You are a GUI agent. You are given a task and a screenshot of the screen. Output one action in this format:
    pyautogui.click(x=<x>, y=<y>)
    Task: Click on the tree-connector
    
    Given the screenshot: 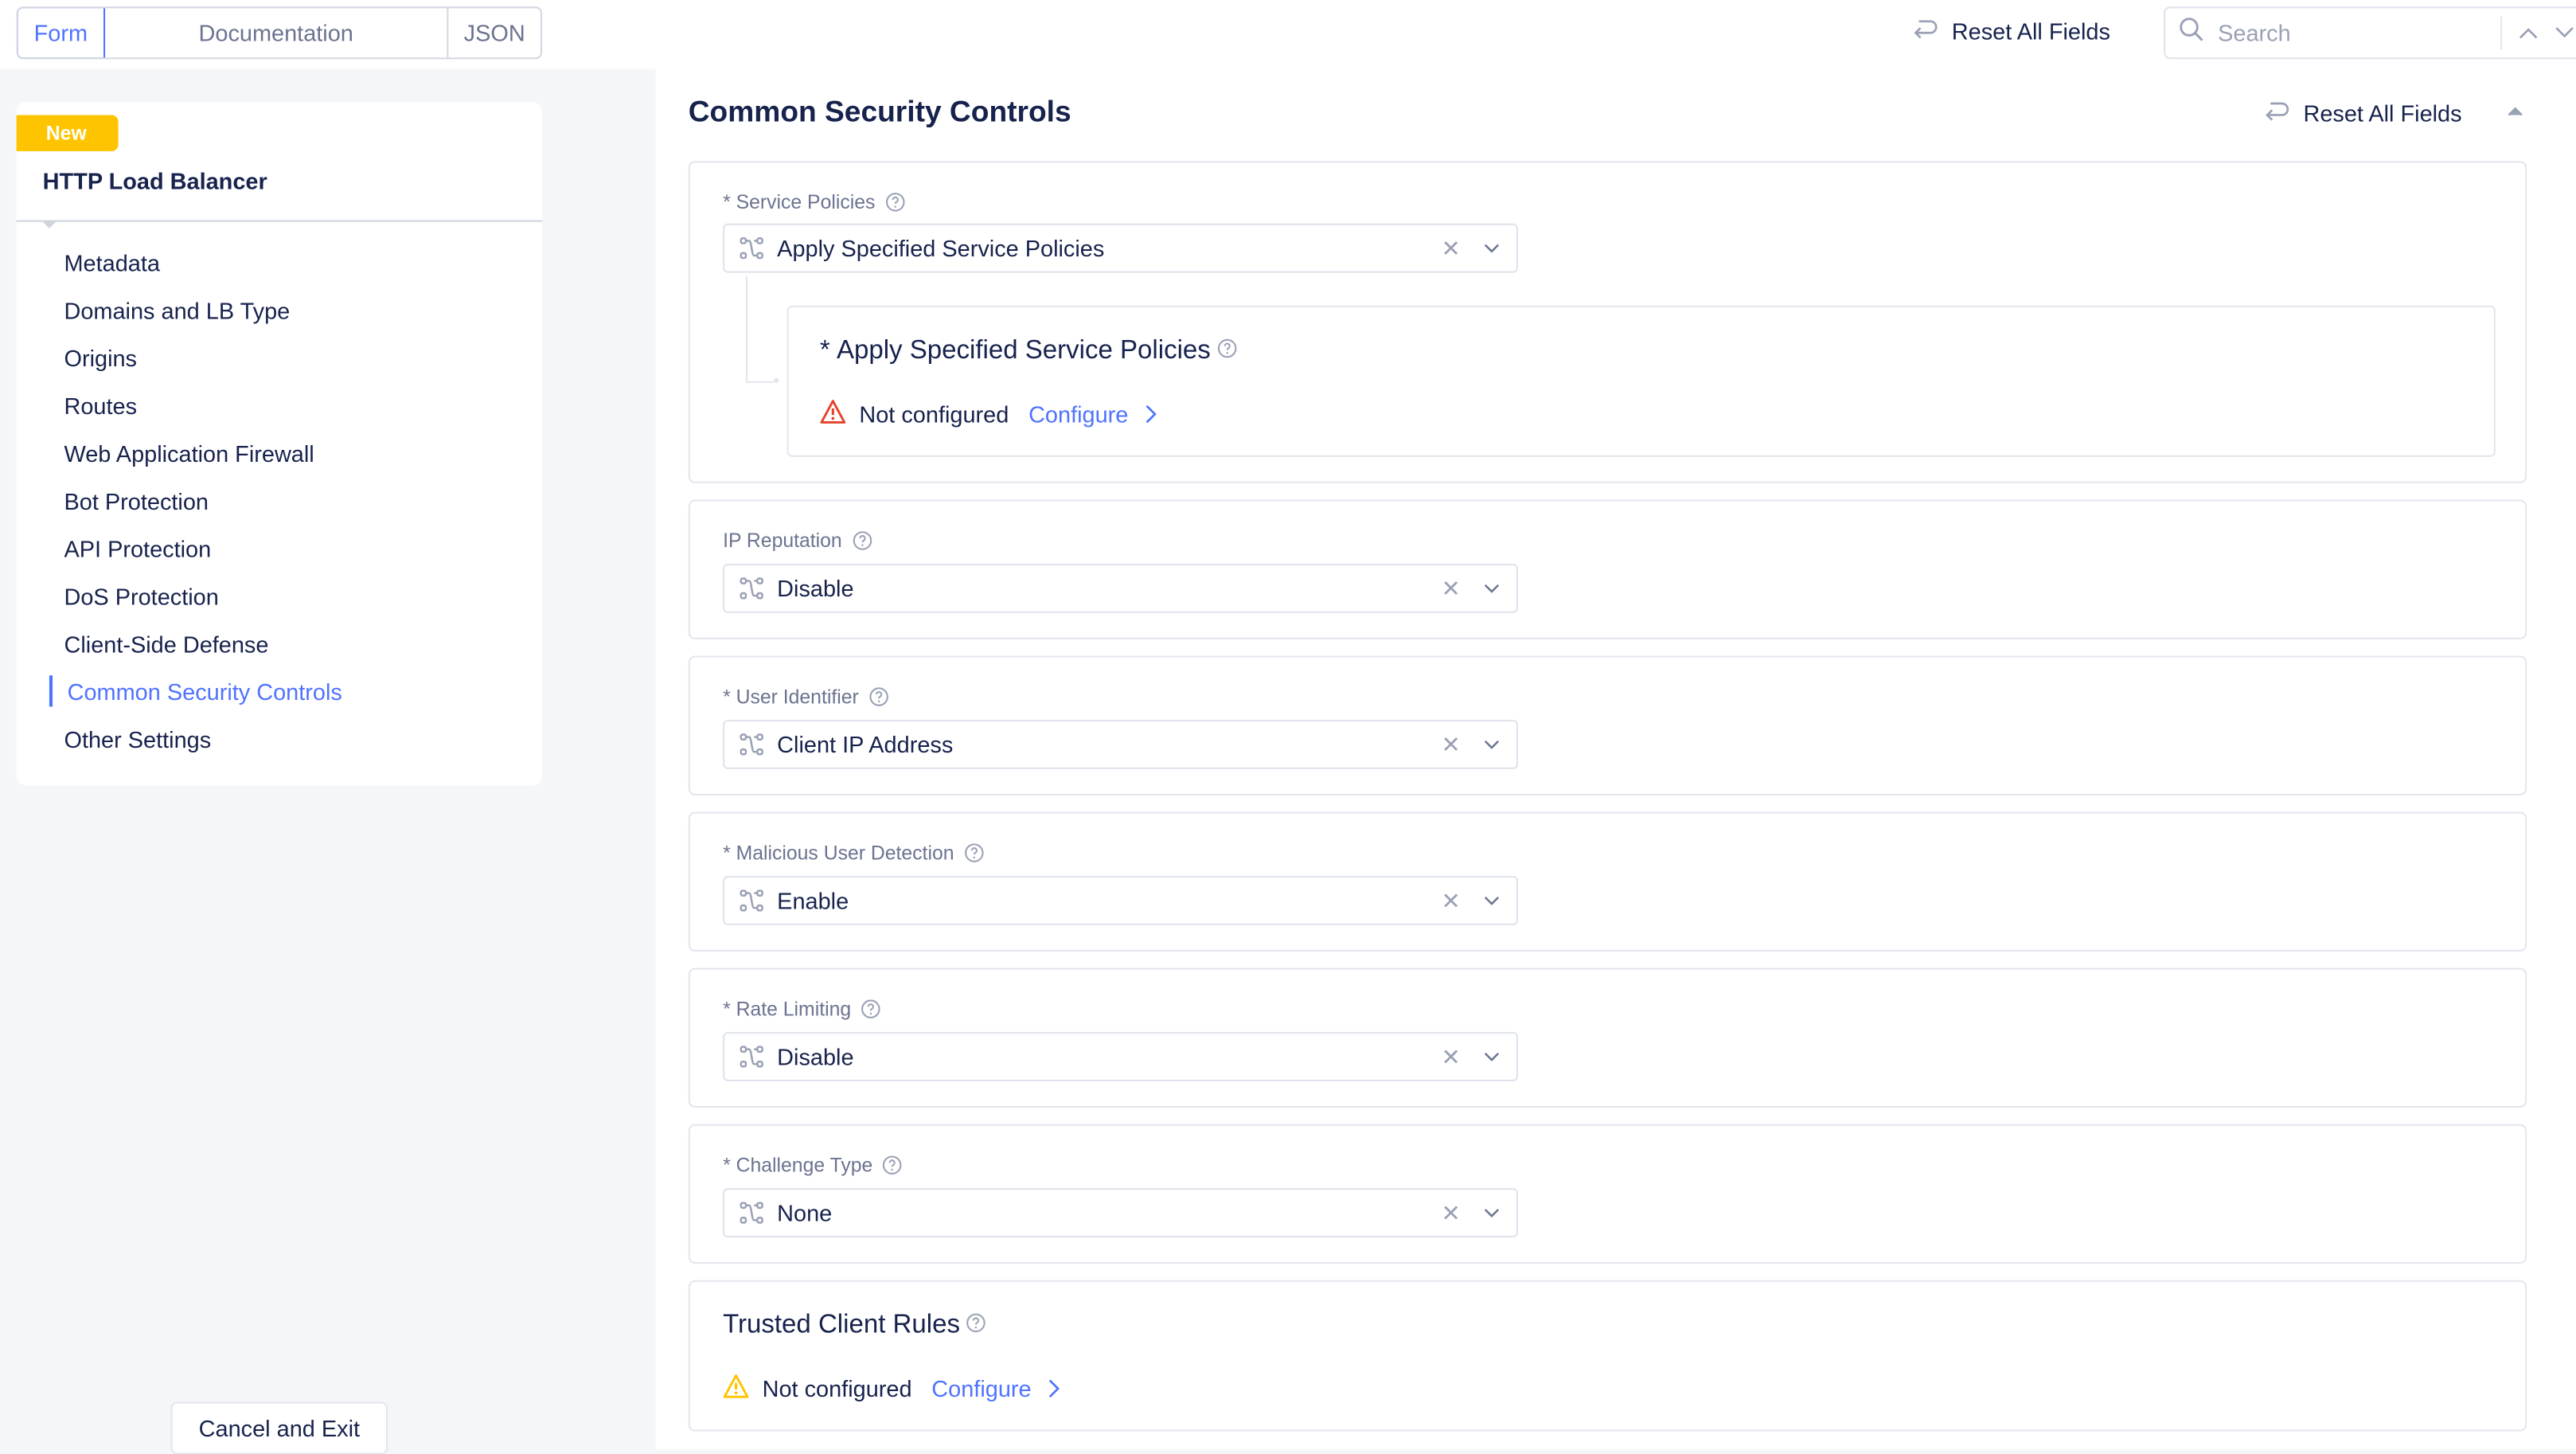 What is the action you would take?
    pyautogui.click(x=760, y=382)
    